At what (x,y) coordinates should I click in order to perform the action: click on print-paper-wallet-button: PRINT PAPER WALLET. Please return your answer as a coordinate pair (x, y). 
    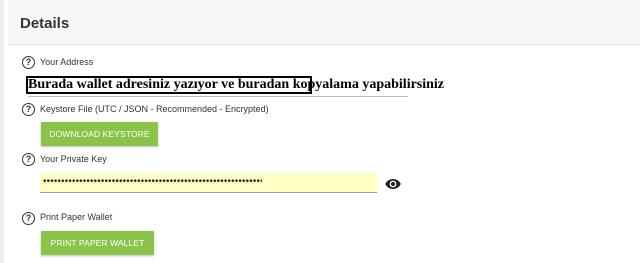
    Looking at the image, I should click on (97, 243).